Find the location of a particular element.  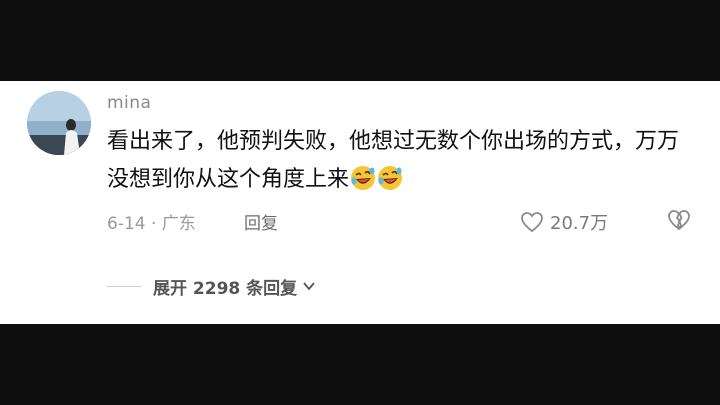

broken-heart-icon is located at coordinates (679, 220).